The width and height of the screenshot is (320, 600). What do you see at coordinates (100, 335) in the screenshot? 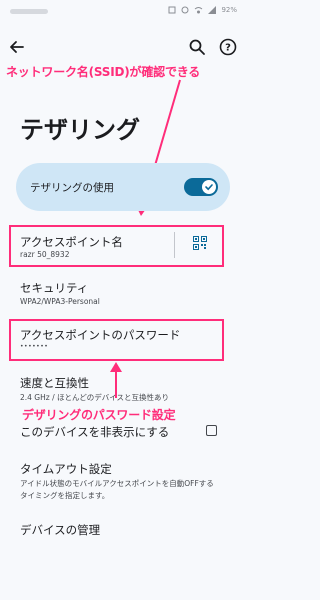
I see `password-title: アクセスポイントのパスワード` at bounding box center [100, 335].